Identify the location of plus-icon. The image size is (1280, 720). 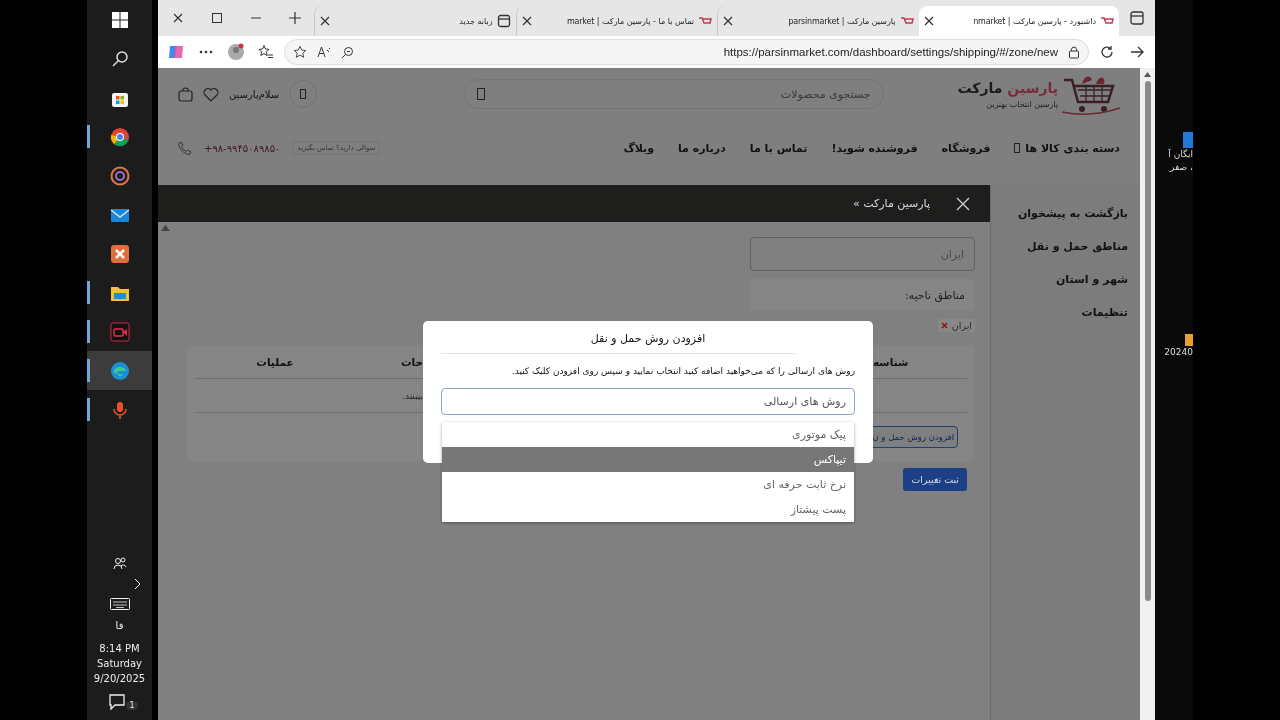
(294, 18).